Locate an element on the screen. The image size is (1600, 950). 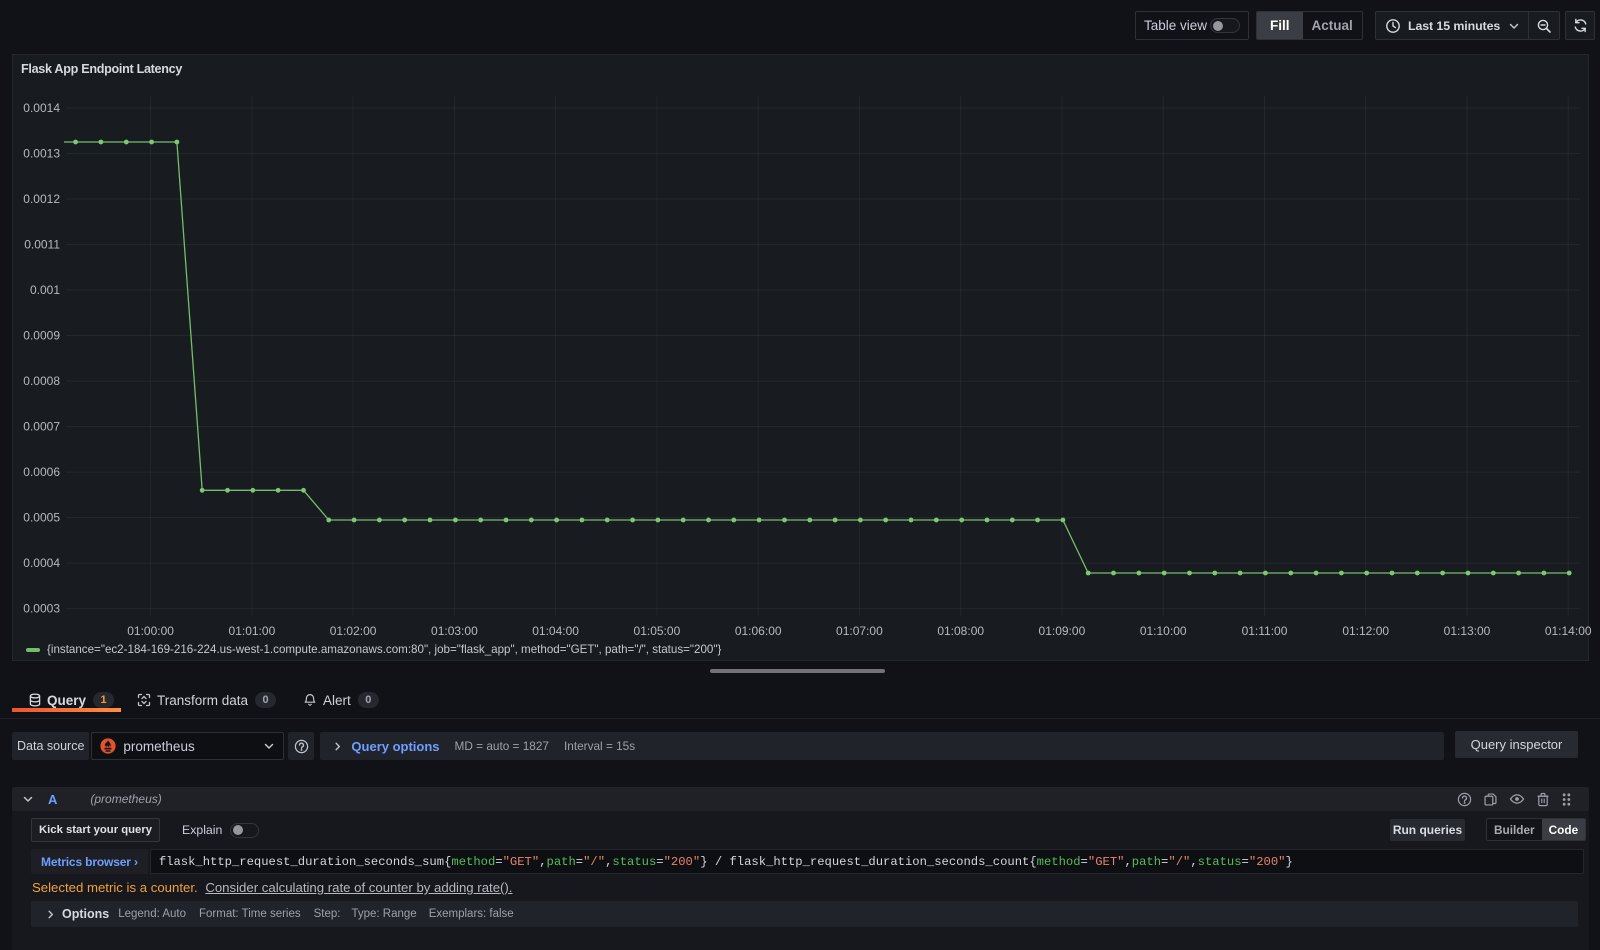
svg-text: 01:12:00 is located at coordinates (1365, 631).